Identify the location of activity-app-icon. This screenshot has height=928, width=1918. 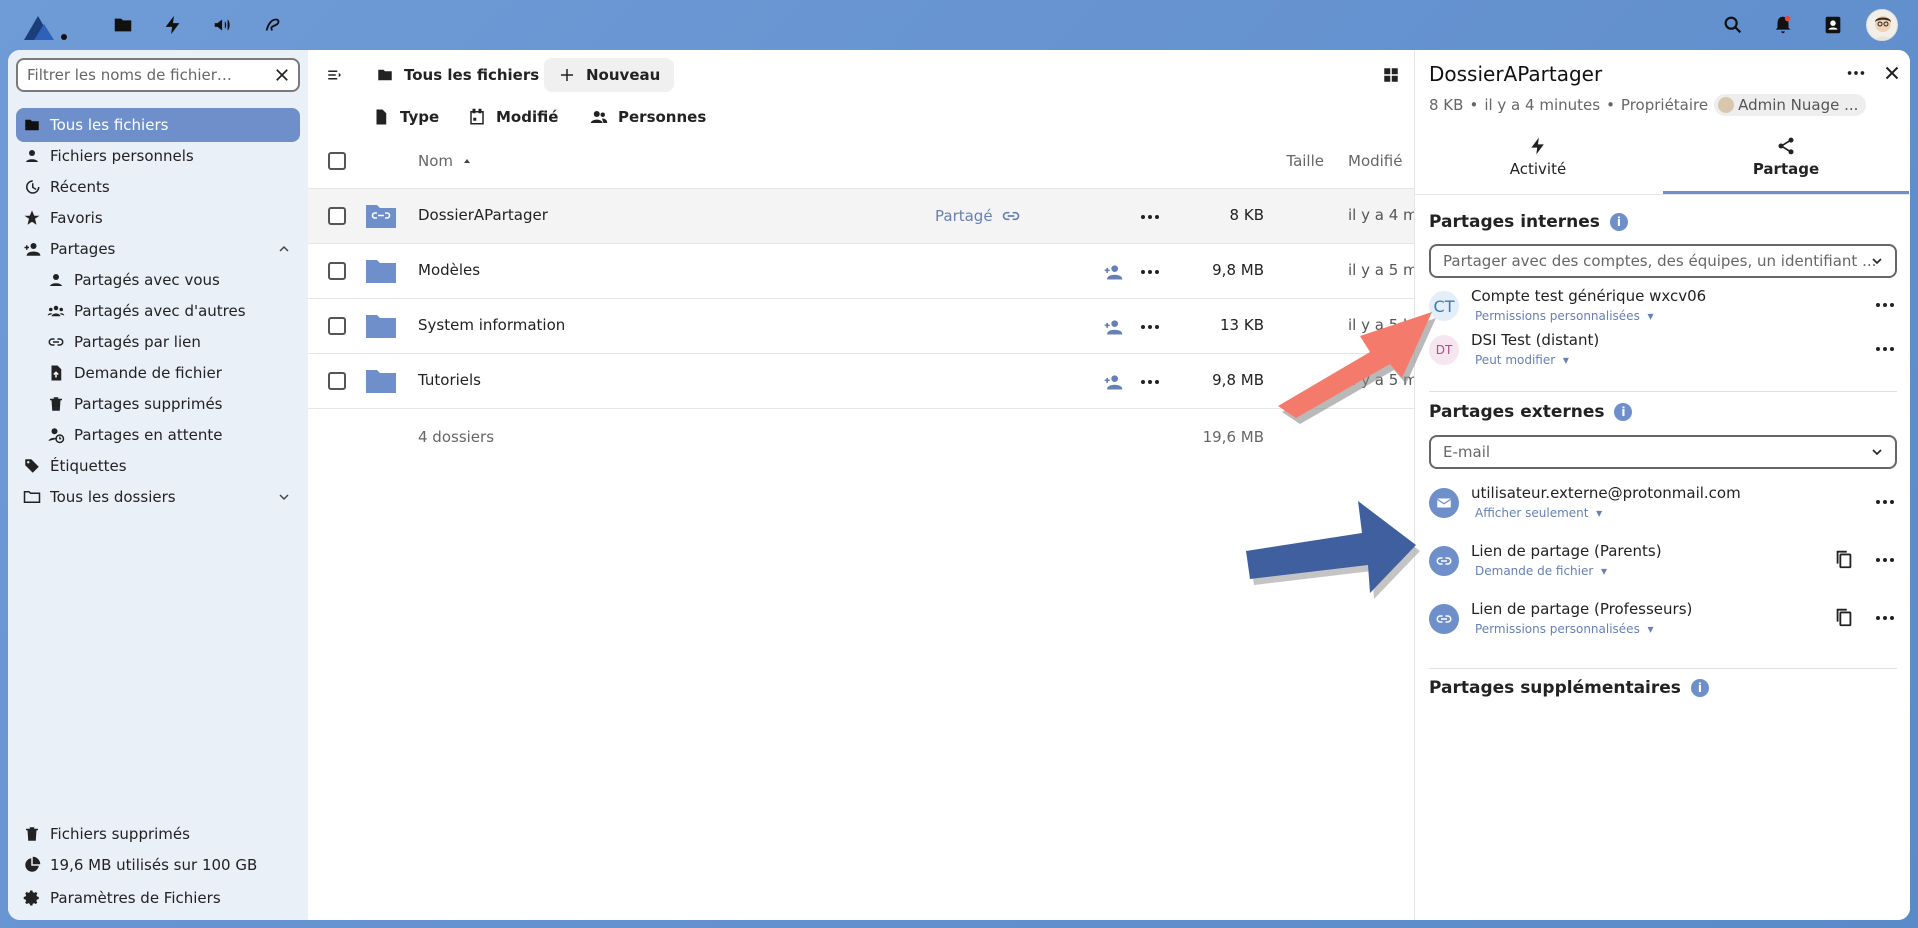
(173, 25).